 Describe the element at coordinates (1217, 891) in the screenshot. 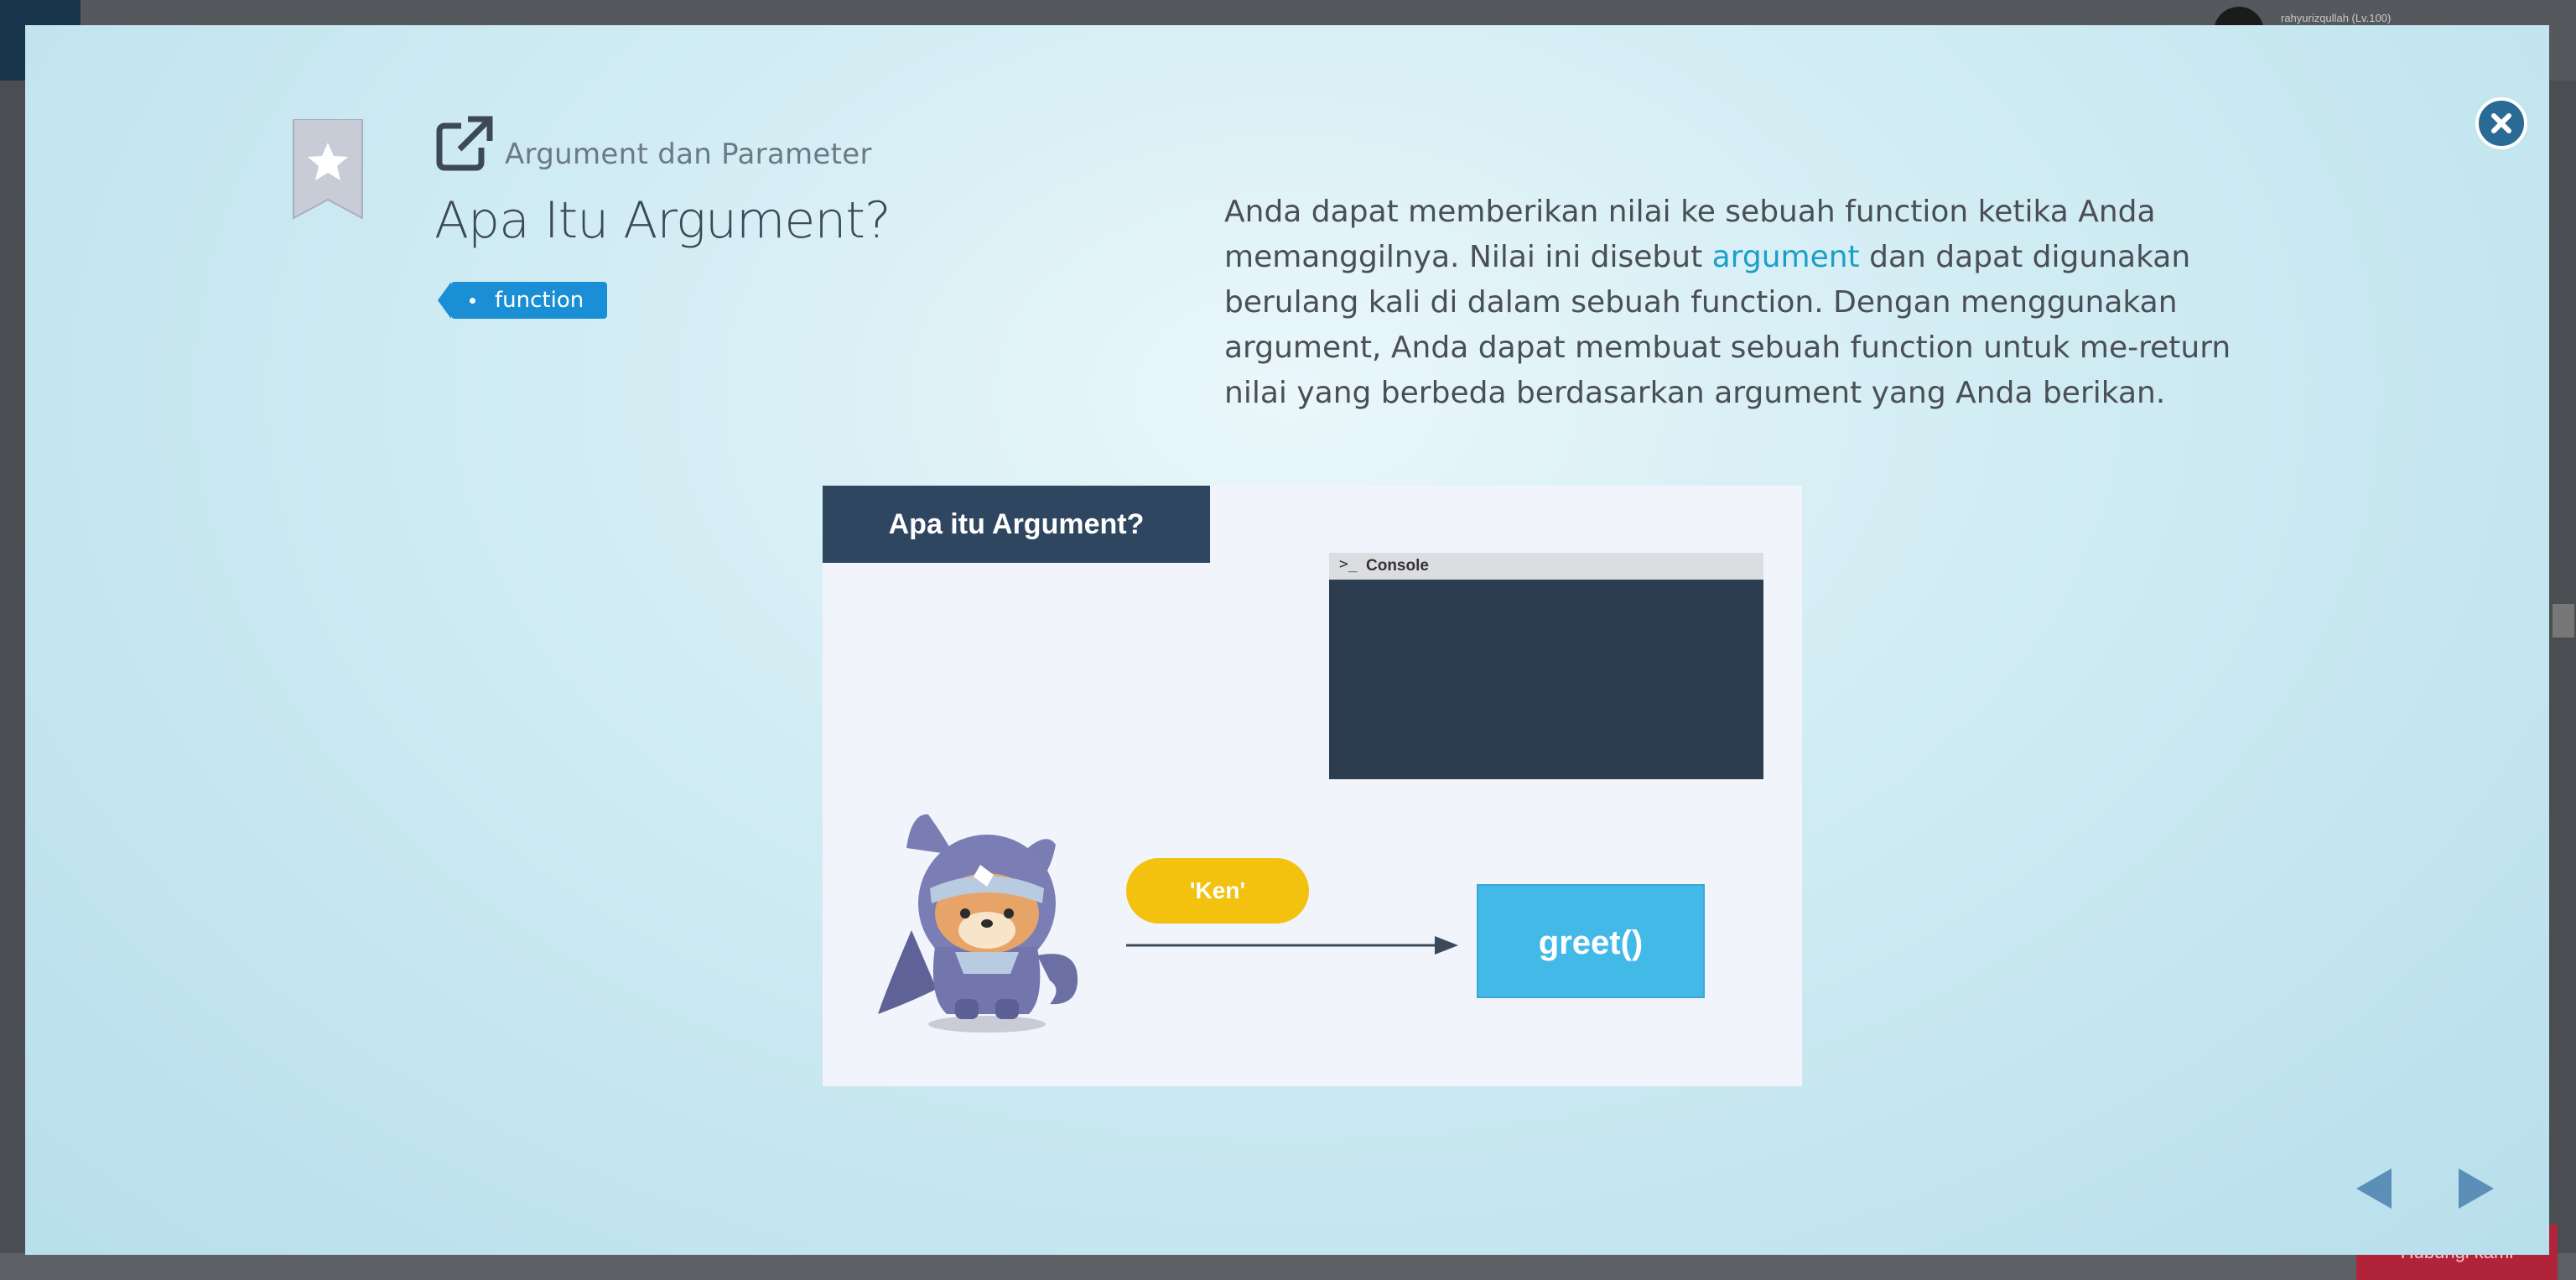

I see `argument-value-pill: 'Ken'` at that location.